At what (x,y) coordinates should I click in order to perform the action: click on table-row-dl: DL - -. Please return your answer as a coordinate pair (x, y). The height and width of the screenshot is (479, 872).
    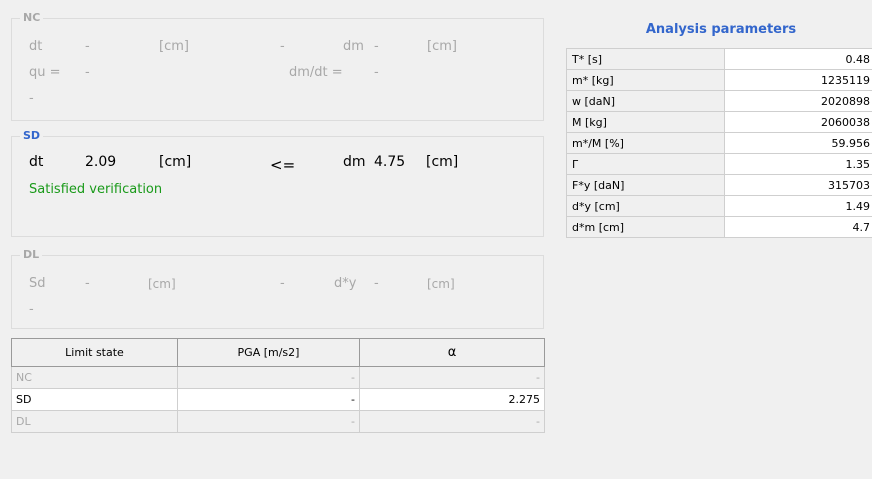
    Looking at the image, I should click on (278, 421).